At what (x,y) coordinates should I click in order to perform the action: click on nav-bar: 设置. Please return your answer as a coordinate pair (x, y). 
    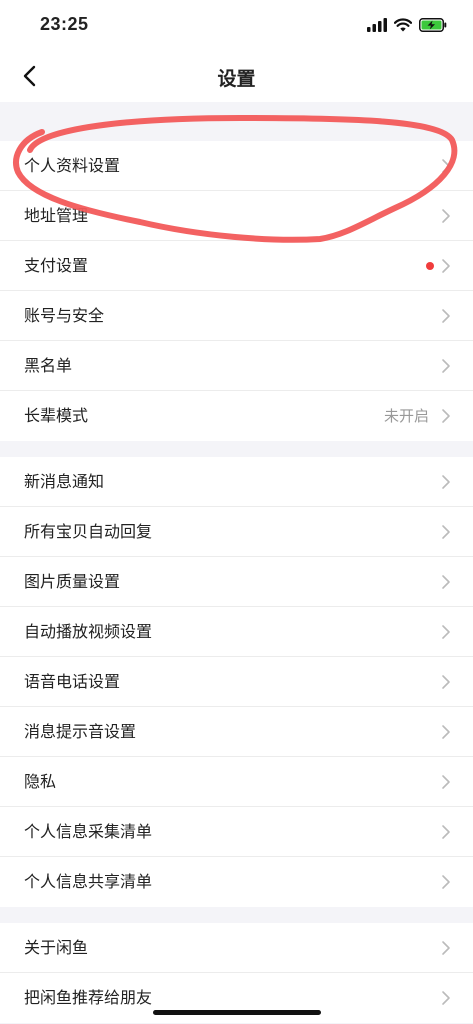
    Looking at the image, I should click on (236, 76).